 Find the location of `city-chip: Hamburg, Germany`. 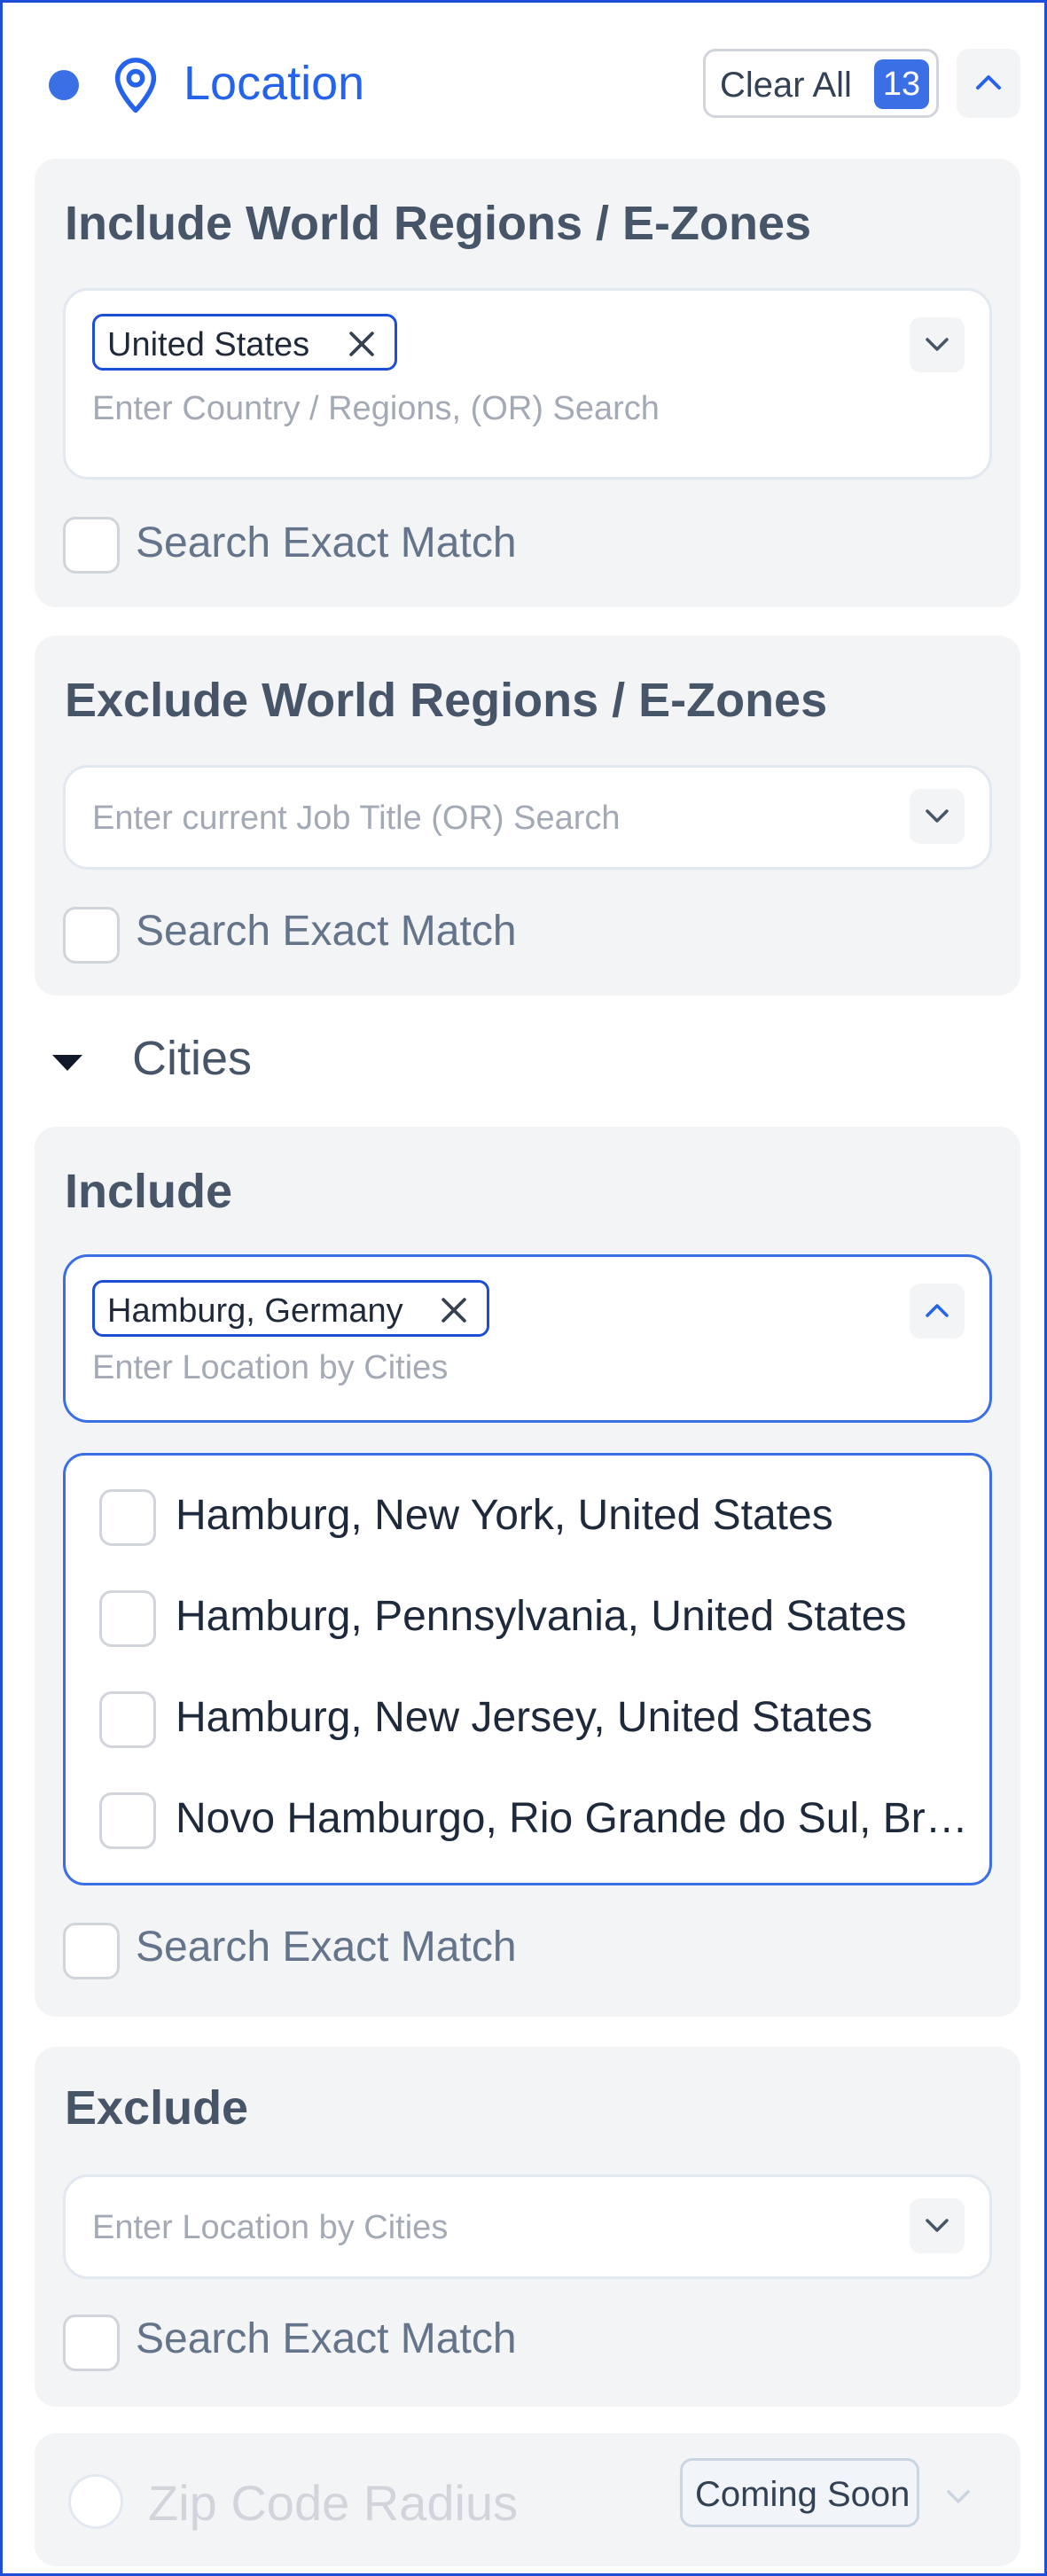

city-chip: Hamburg, Germany is located at coordinates (290, 1308).